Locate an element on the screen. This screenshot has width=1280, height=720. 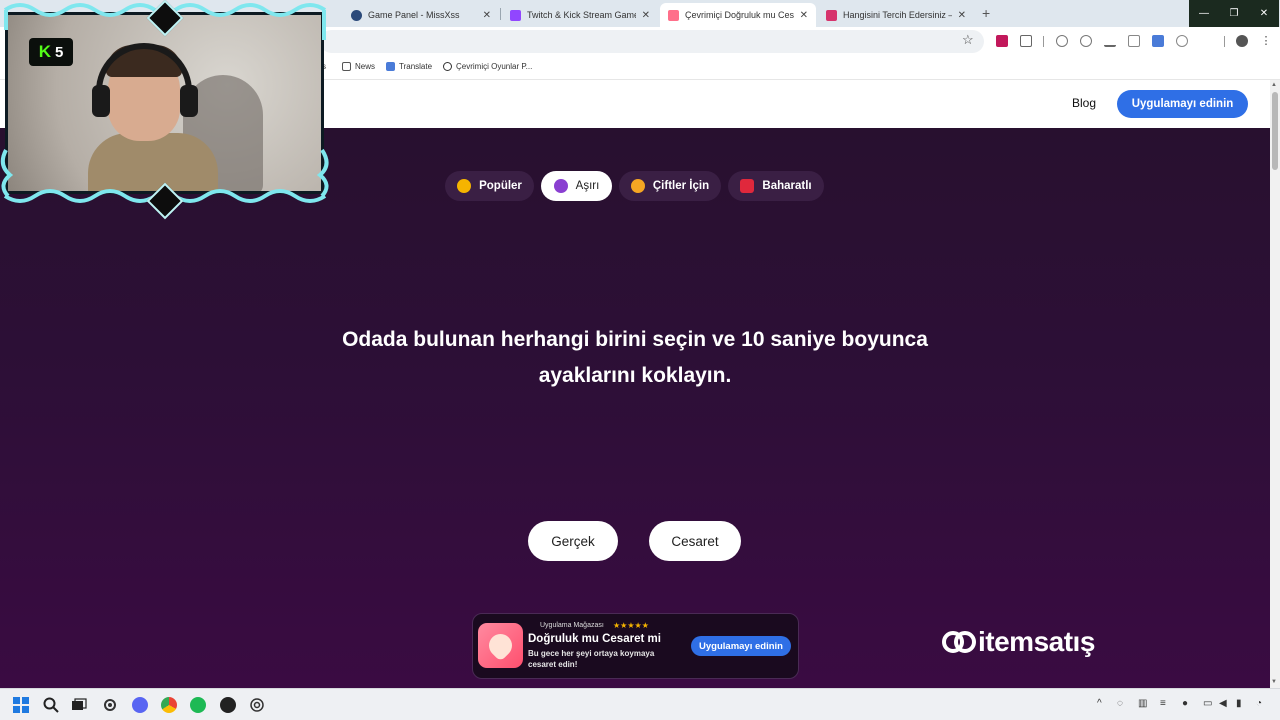
profile-avatar is located at coordinates (1242, 41).